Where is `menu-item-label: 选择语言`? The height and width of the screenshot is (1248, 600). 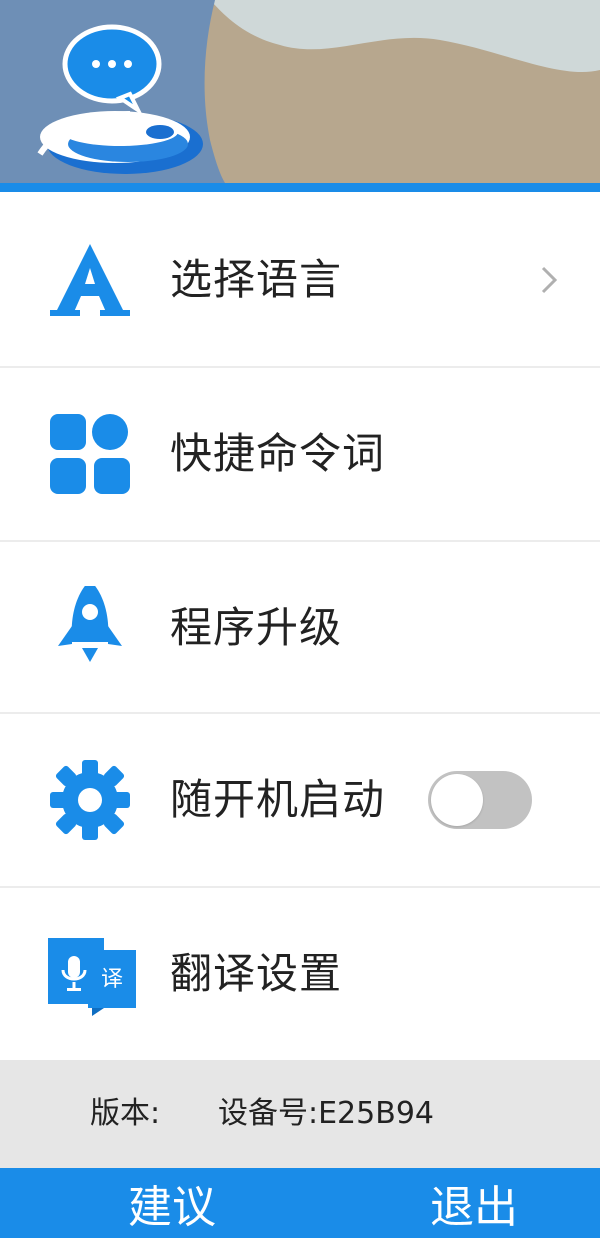 menu-item-label: 选择语言 is located at coordinates (256, 279).